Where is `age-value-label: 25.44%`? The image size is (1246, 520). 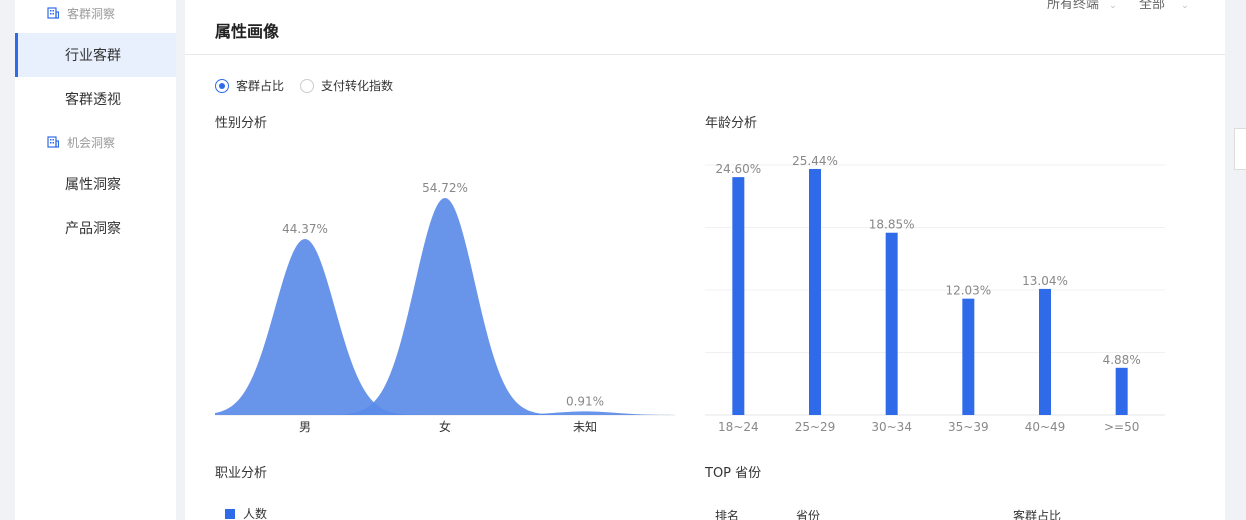 age-value-label: 25.44% is located at coordinates (815, 161).